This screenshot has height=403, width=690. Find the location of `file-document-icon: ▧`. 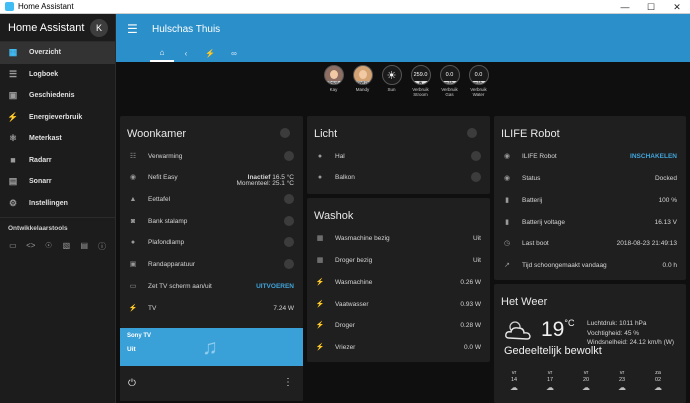

file-document-icon: ▧ is located at coordinates (66, 246).